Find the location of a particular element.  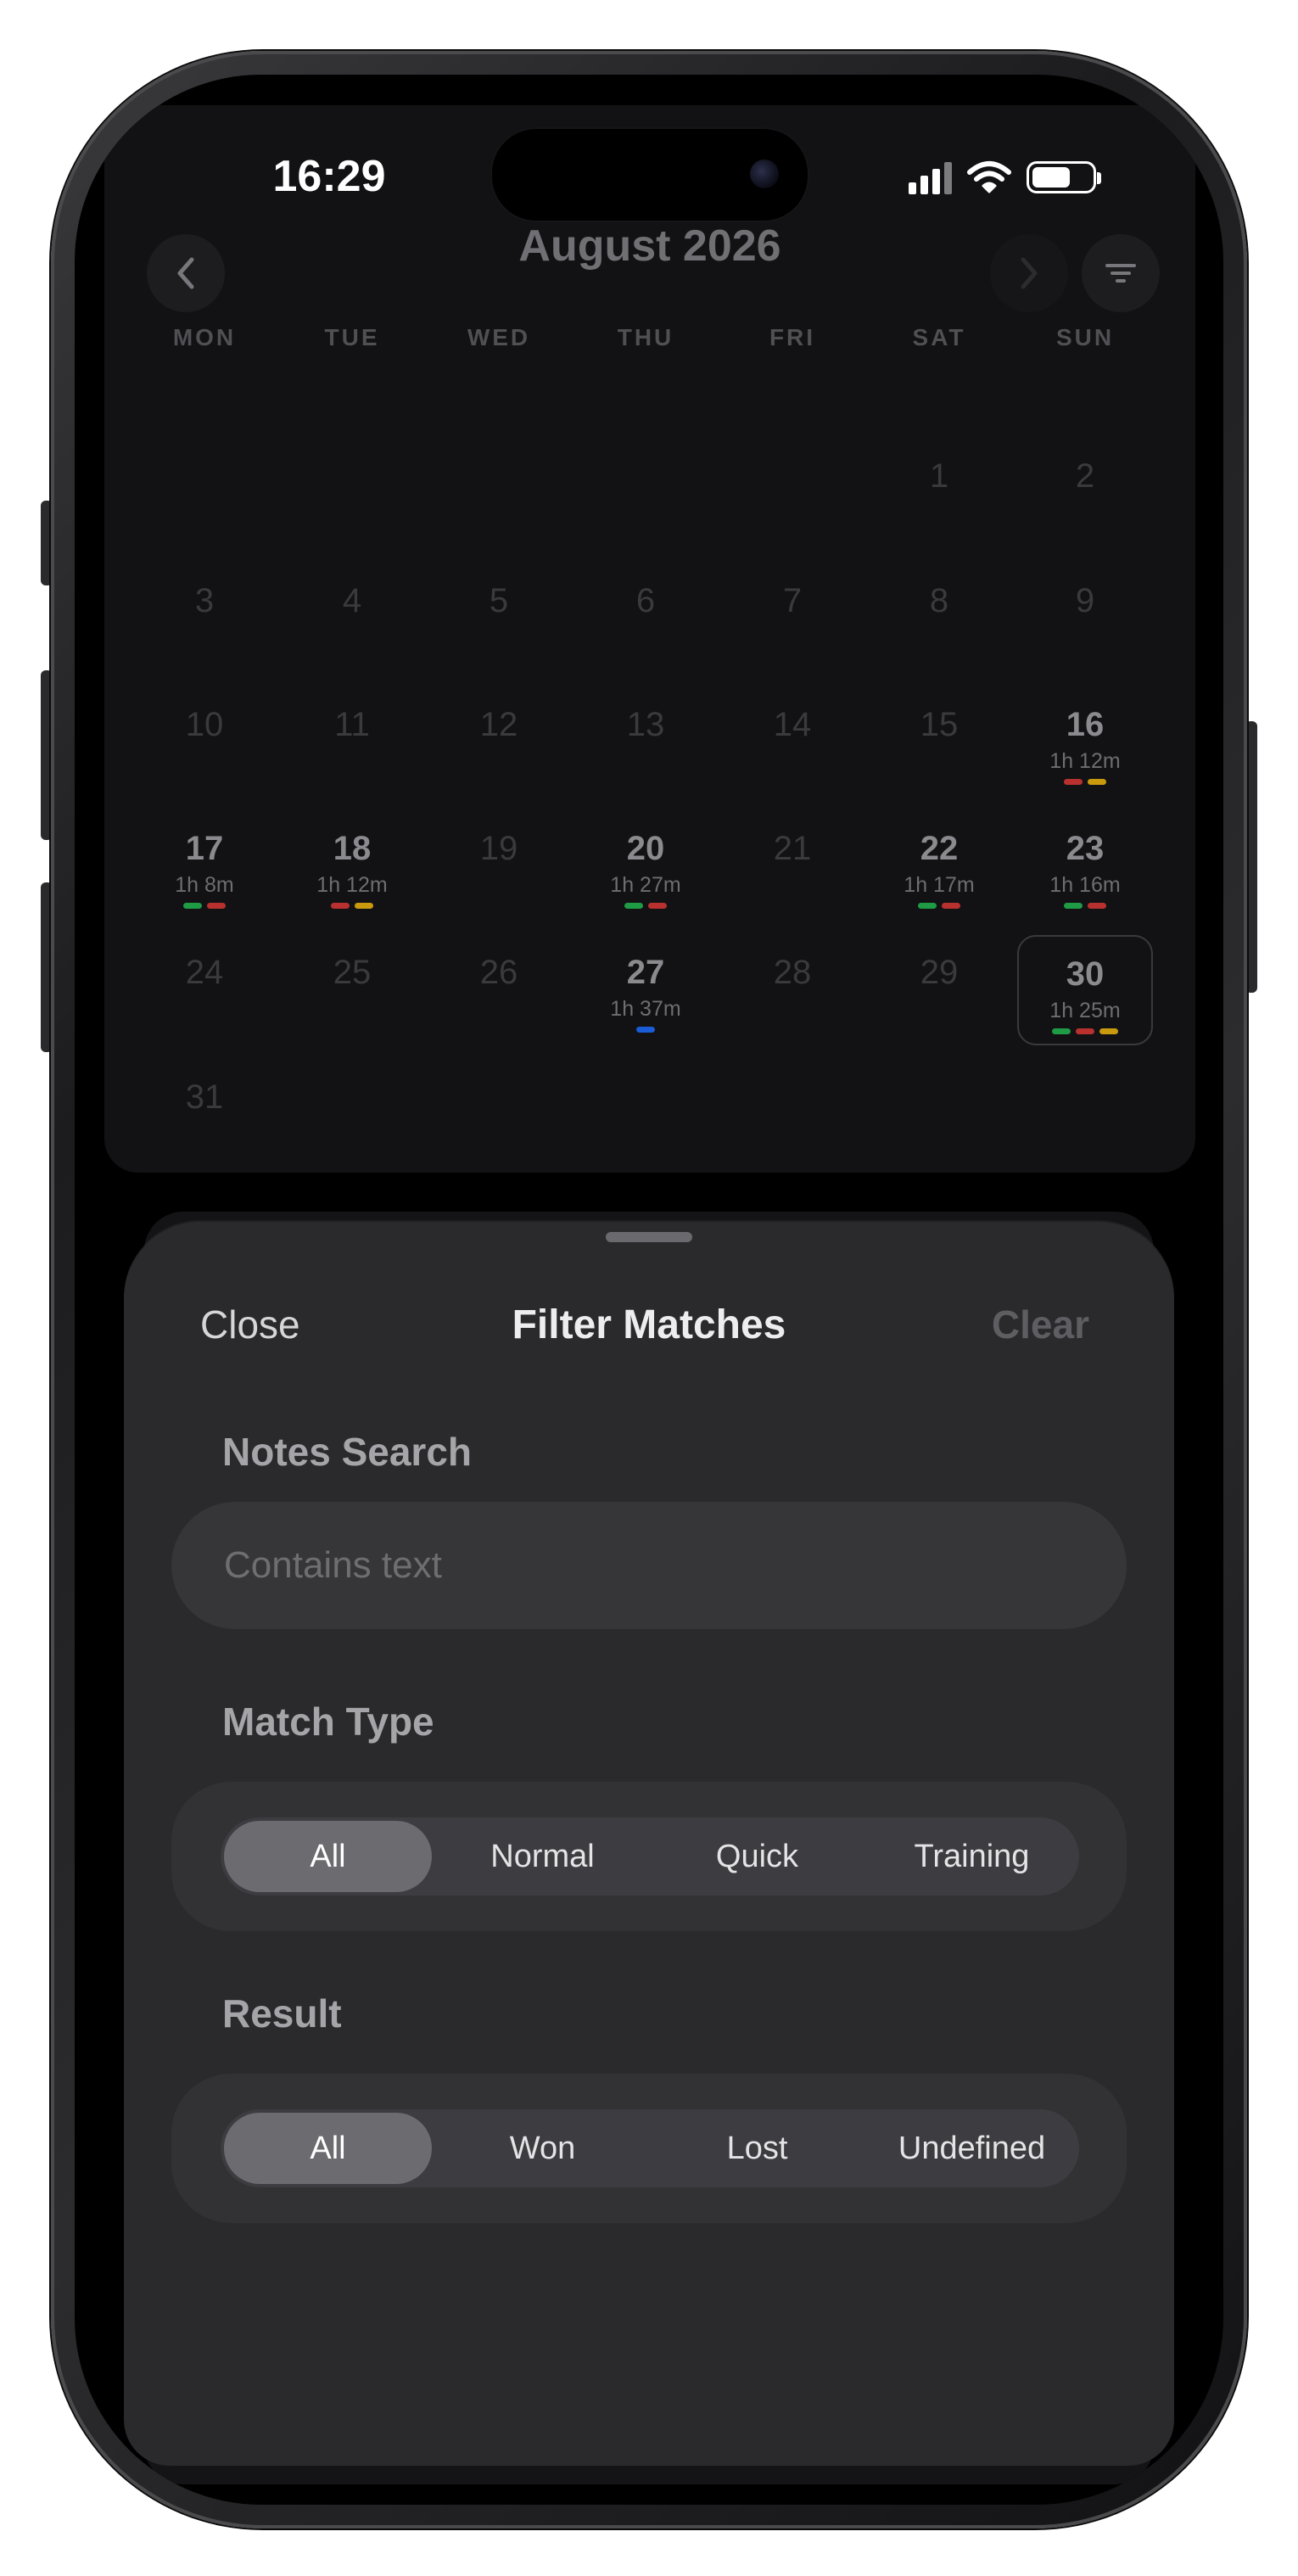

weekday-mon: MON is located at coordinates (204, 337).